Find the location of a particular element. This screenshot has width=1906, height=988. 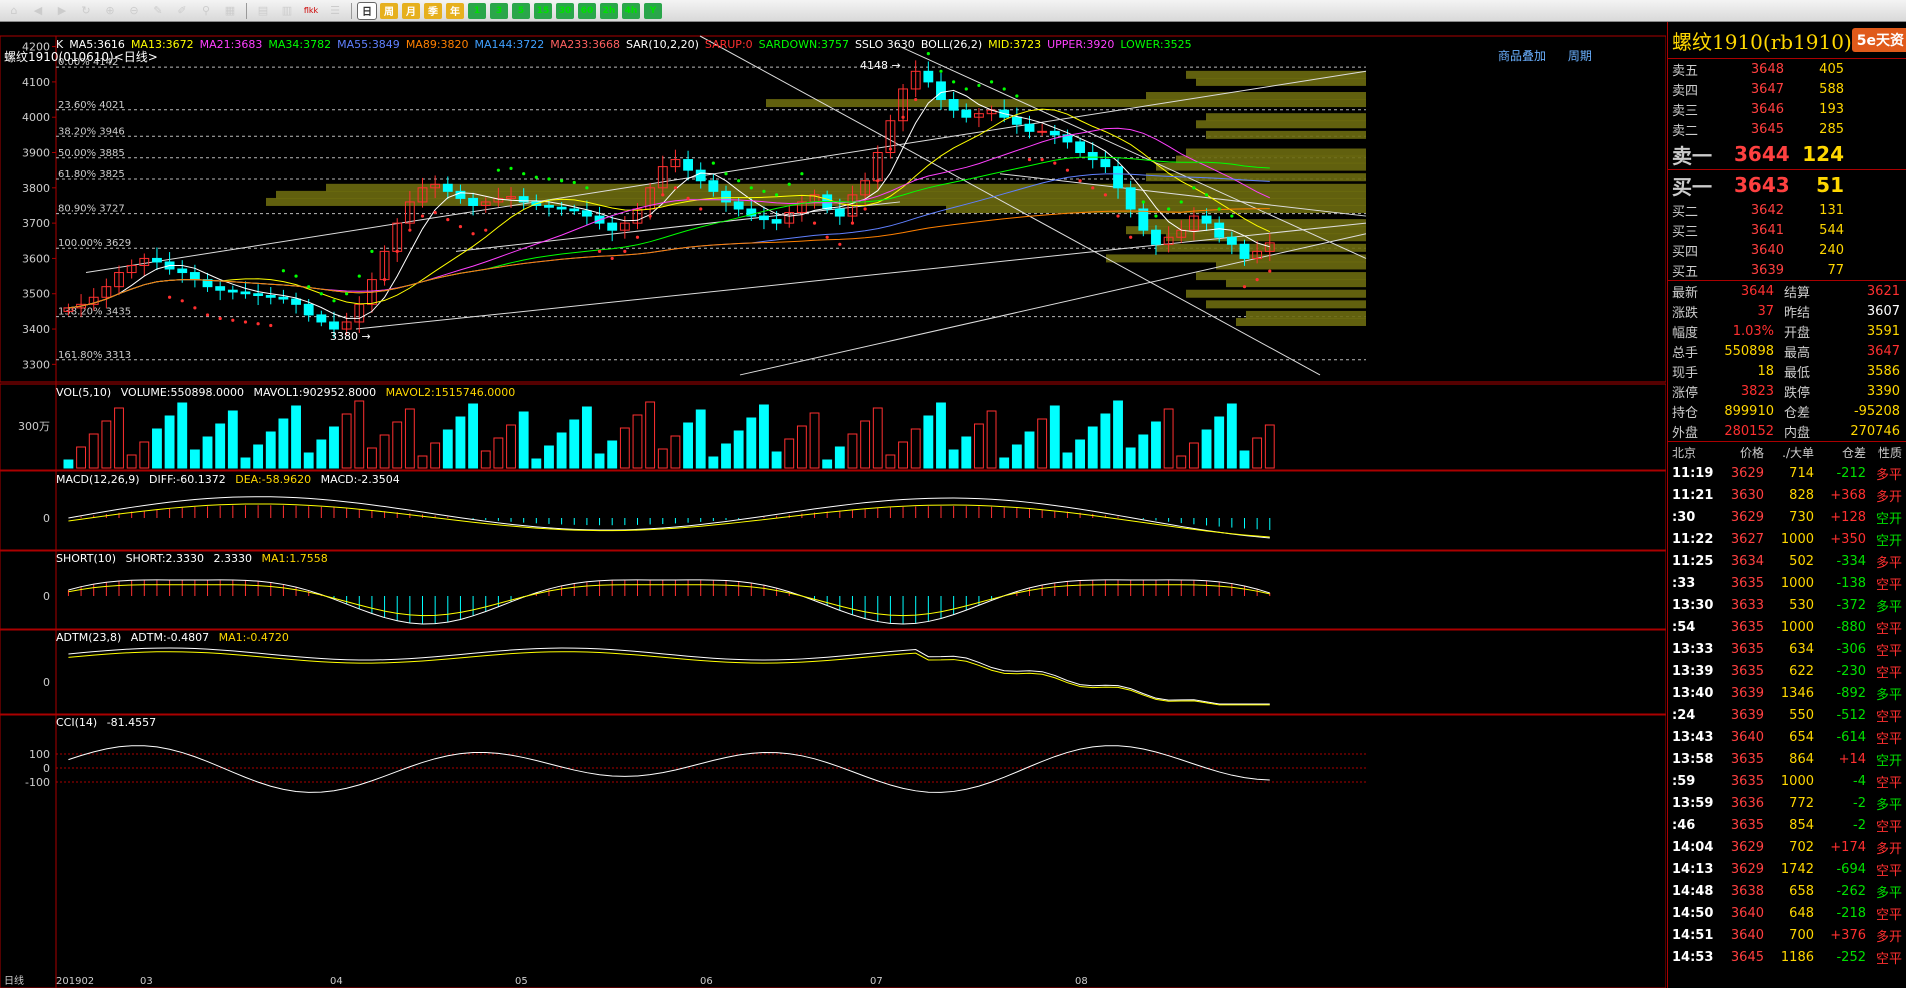

macd-value: MACD:-2.3504 is located at coordinates (360, 479).